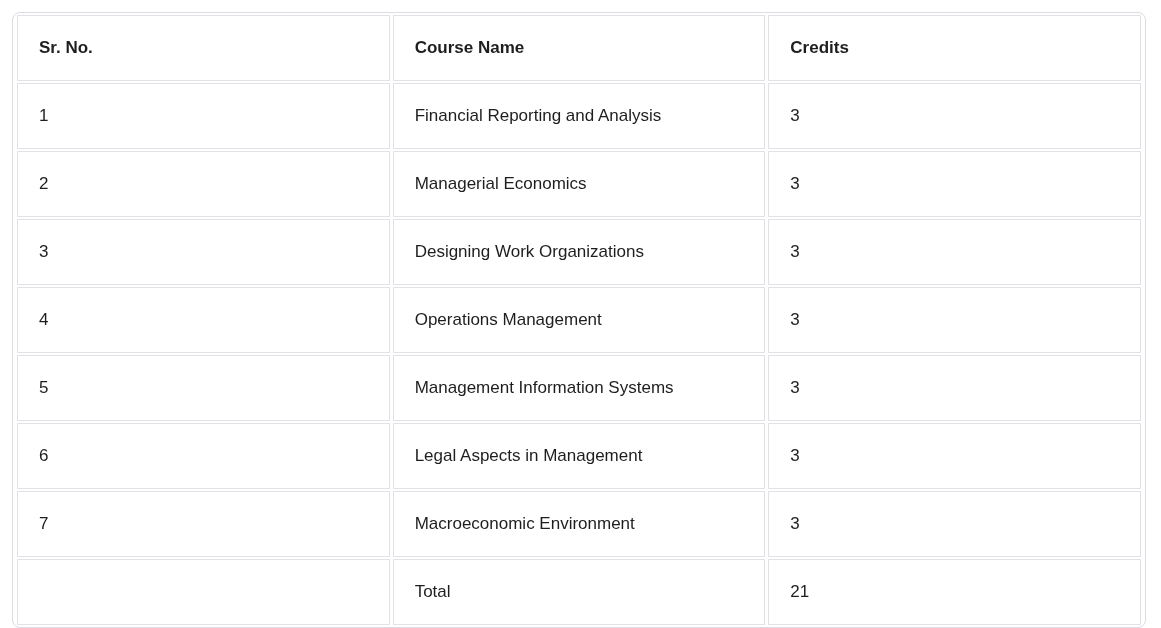  I want to click on table-cell: 2, so click(203, 184).